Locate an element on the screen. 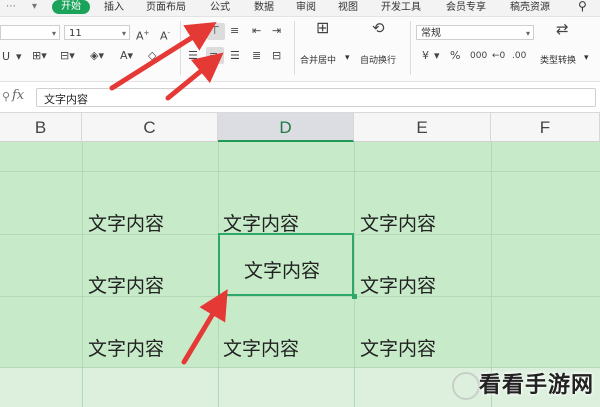 The image size is (600, 407). arrow-to-align-center is located at coordinates (194, 76).